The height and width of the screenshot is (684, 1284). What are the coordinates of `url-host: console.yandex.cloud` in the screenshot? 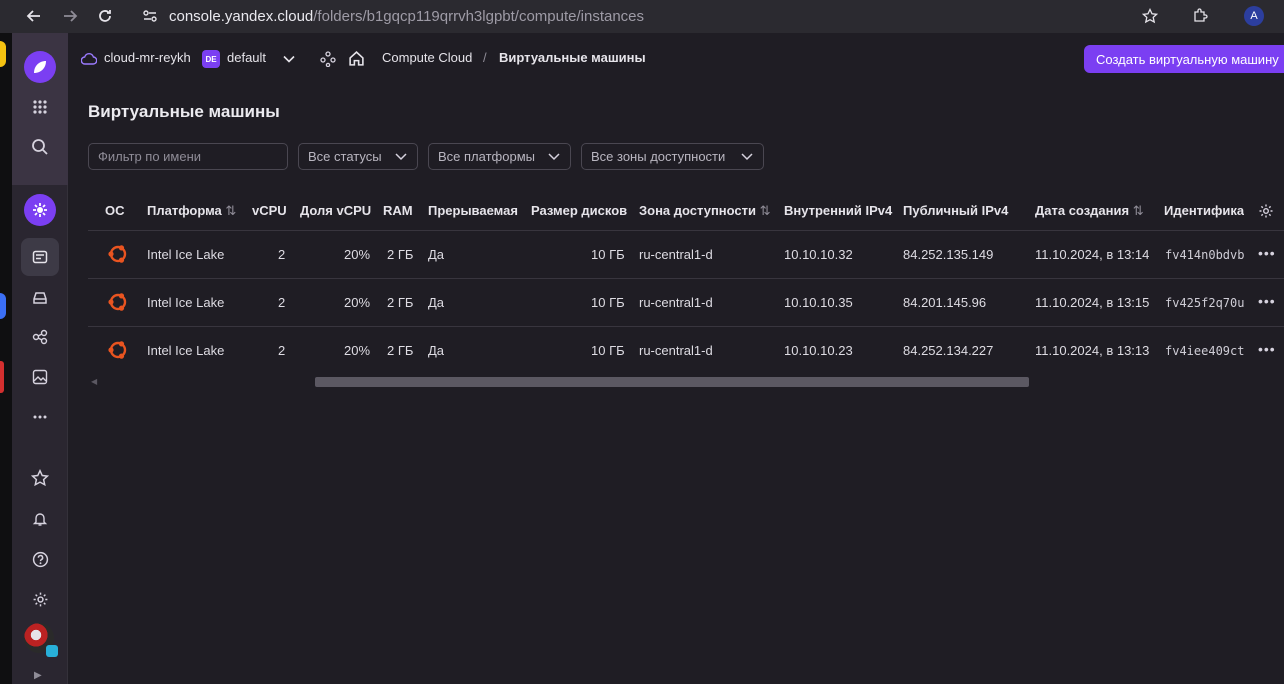 It's located at (241, 16).